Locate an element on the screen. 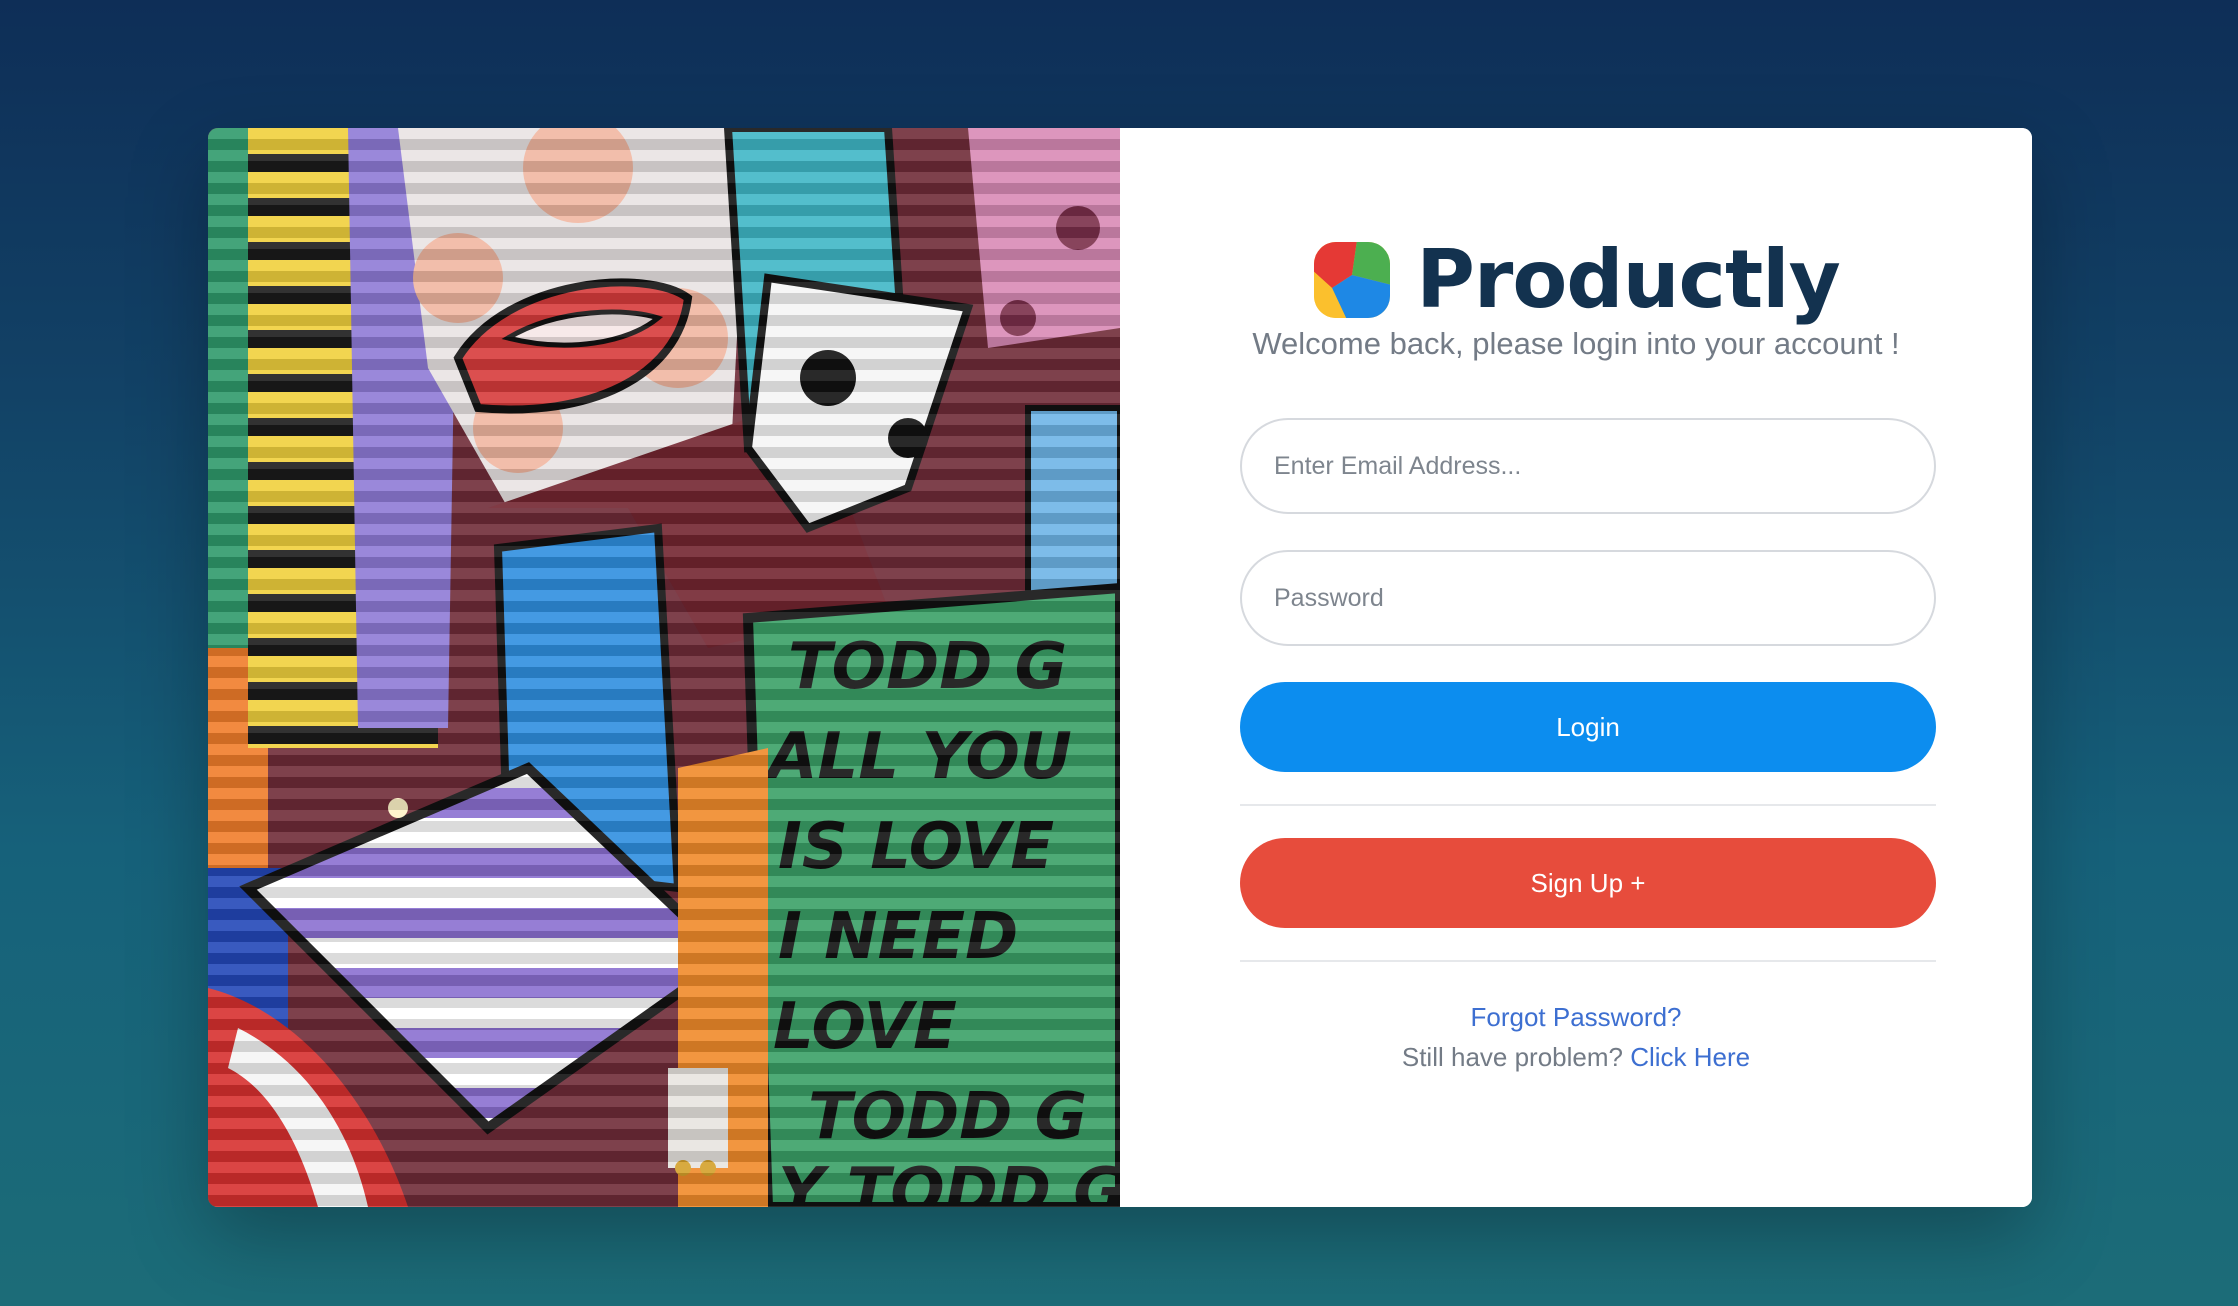 The image size is (2238, 1306). productly-logo-icon is located at coordinates (1352, 280).